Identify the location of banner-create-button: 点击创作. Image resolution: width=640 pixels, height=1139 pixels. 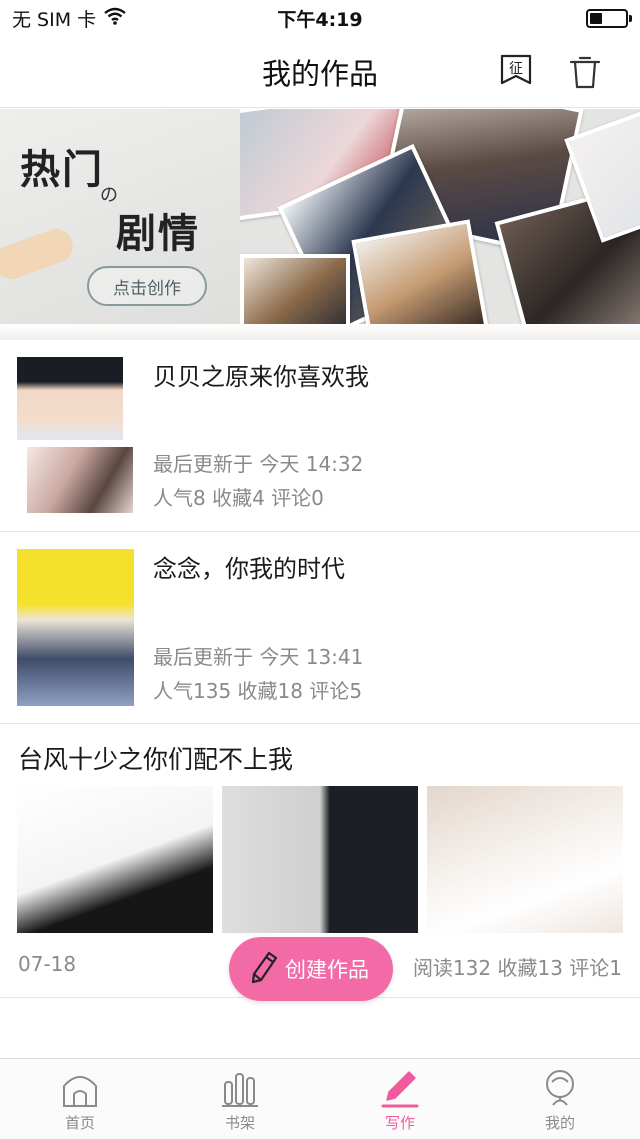
(147, 286).